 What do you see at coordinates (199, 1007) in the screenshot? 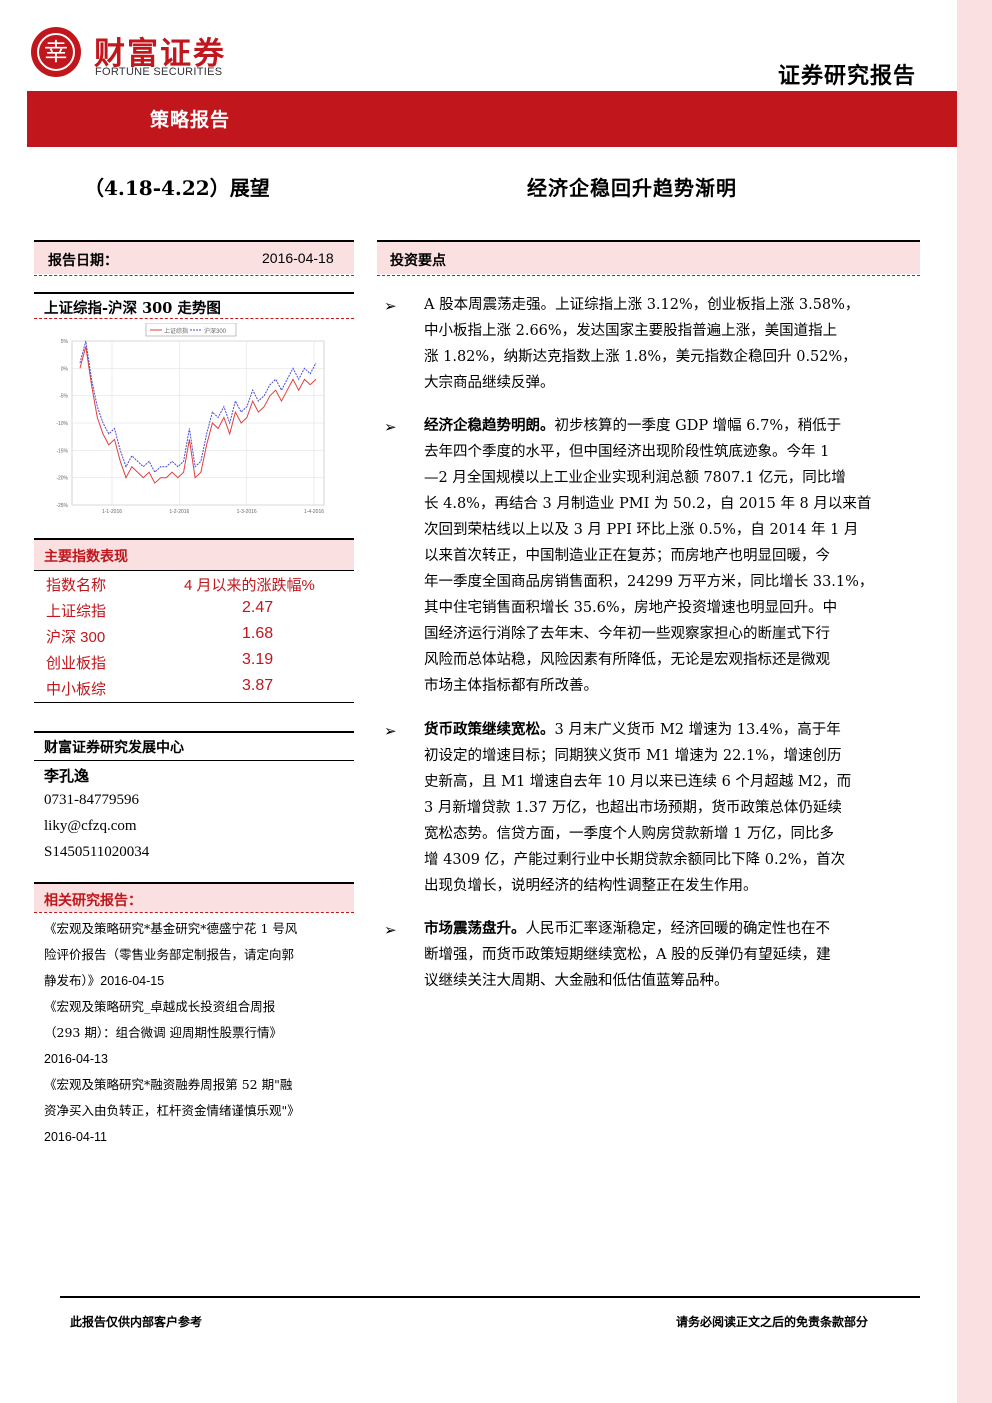
I see `related-line: 《宏观及策略研究_卓越成长投资组合周报` at bounding box center [199, 1007].